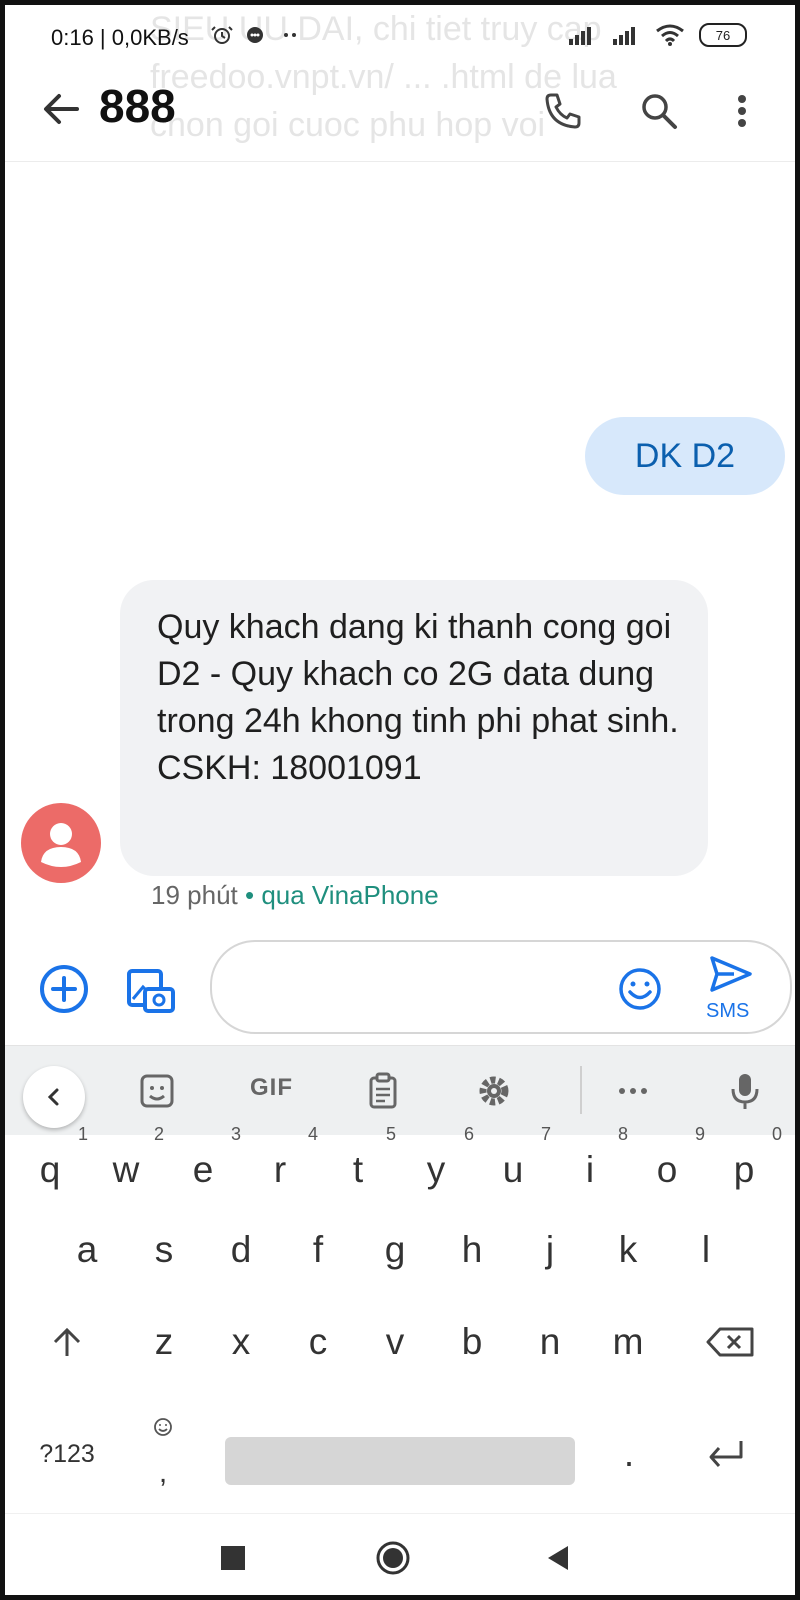 This screenshot has height=1600, width=800. Describe the element at coordinates (581, 1090) in the screenshot. I see `toolbar-divider` at that location.